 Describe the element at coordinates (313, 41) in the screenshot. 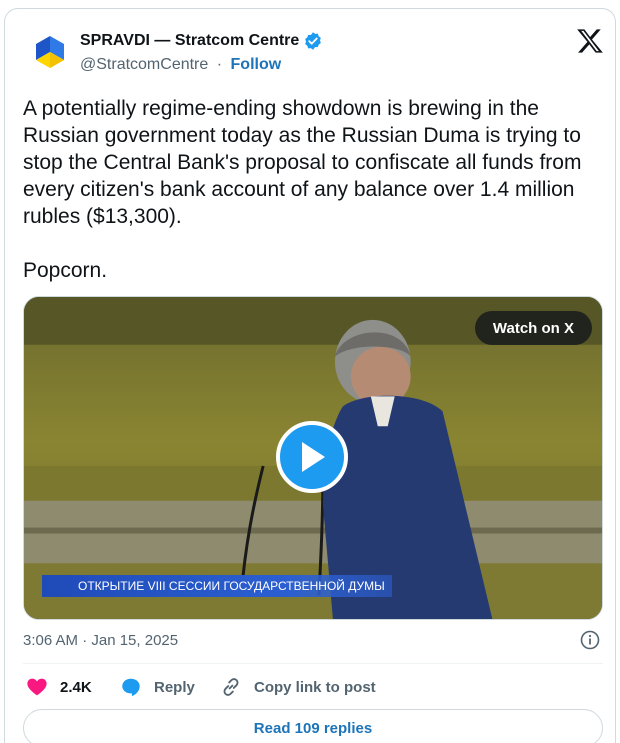

I see `verified-badge-icon` at that location.